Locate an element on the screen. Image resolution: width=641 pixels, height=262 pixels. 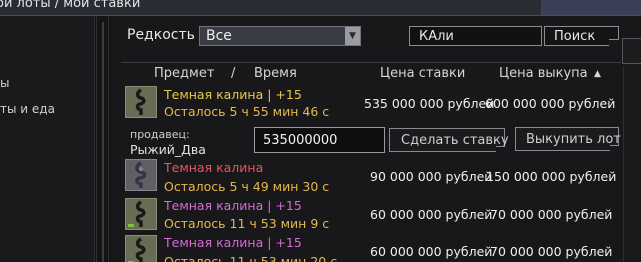
place-bid-button: Сделать ставку is located at coordinates (449, 140).